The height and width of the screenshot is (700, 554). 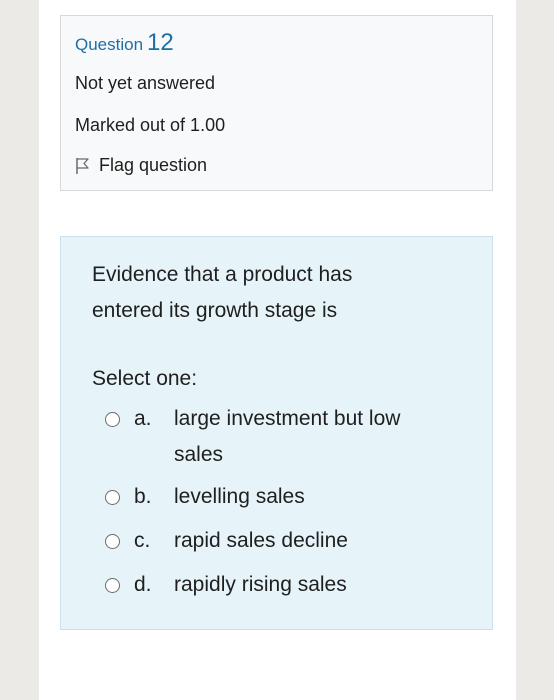 I want to click on answer-letter: a., so click(x=143, y=418).